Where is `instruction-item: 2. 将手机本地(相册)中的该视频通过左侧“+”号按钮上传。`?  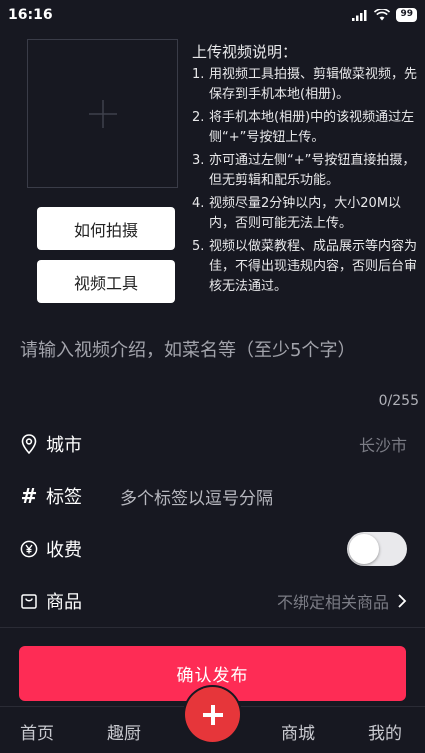 instruction-item: 2. 将手机本地(相册)中的该视频通过左侧“+”号按钮上传。 is located at coordinates (303, 127).